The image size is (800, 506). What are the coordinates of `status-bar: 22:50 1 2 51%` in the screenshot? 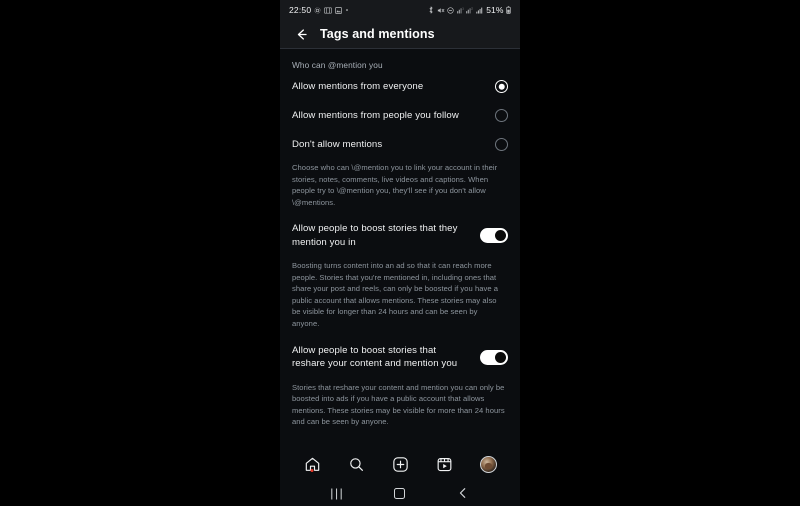 It's located at (400, 10).